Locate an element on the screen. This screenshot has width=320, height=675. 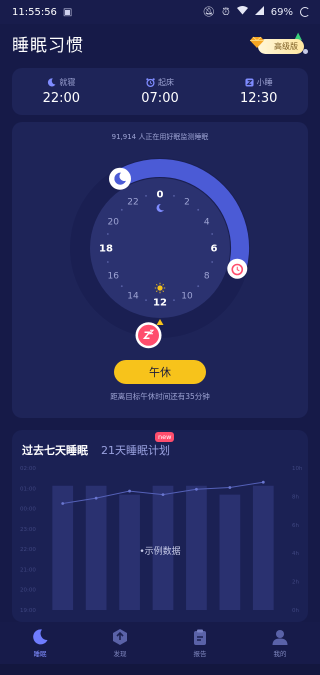
status-right-group: 🔕︎ ⏰︎ 69% is located at coordinates (256, 12).